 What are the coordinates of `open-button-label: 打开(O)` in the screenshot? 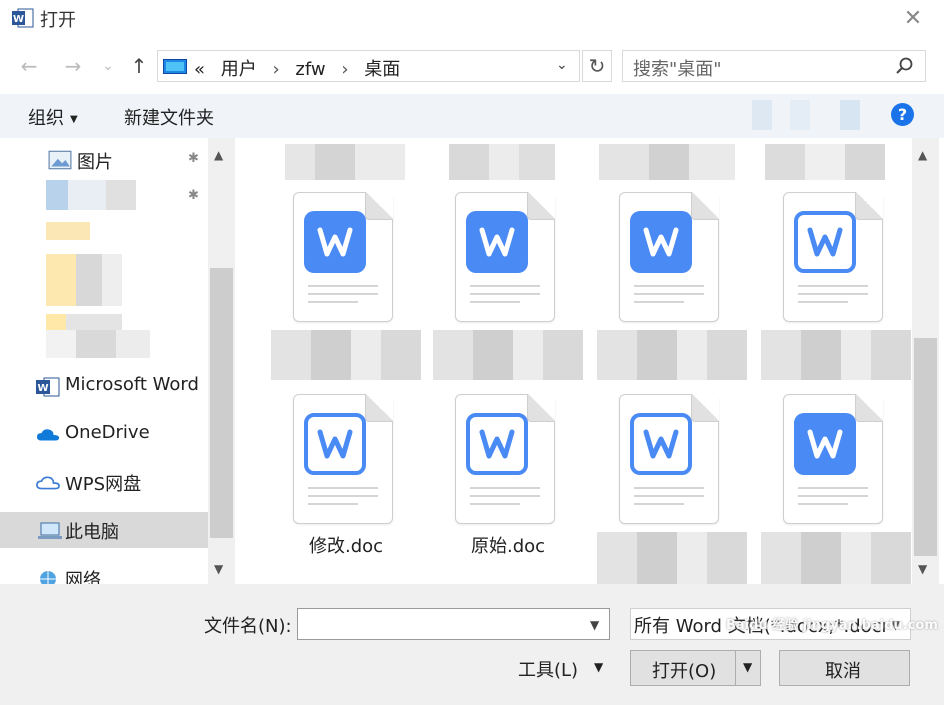 It's located at (684, 671).